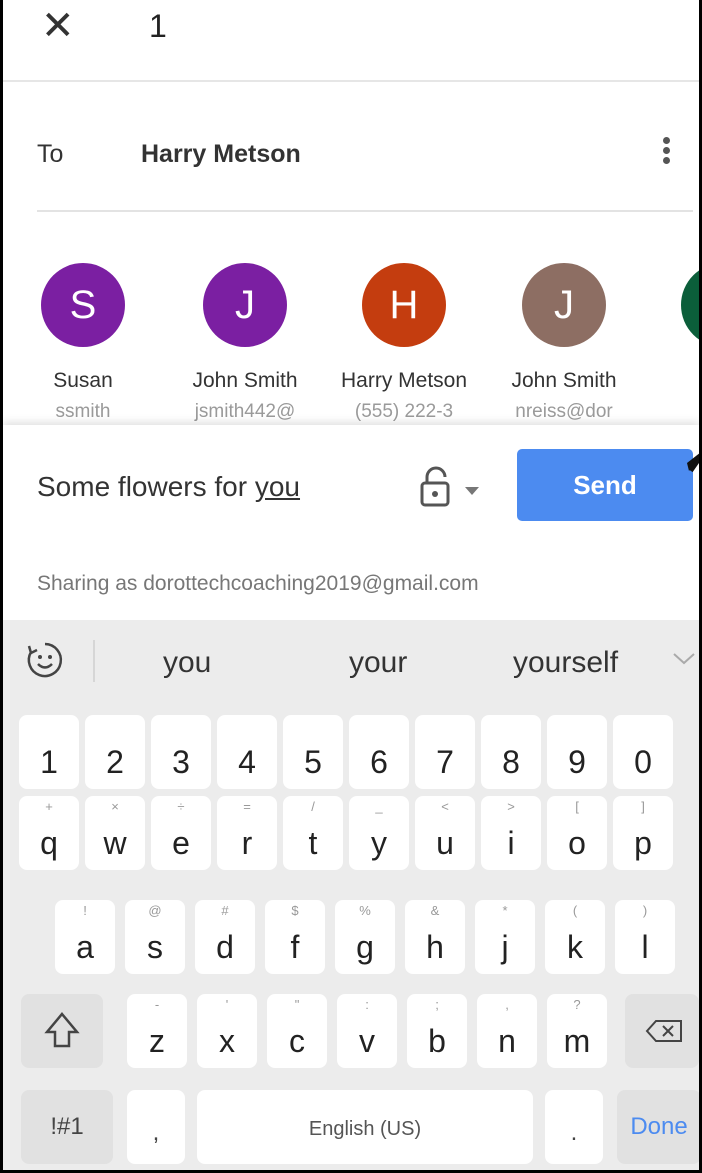 The width and height of the screenshot is (702, 1173). I want to click on space-key: English (US), so click(365, 1127).